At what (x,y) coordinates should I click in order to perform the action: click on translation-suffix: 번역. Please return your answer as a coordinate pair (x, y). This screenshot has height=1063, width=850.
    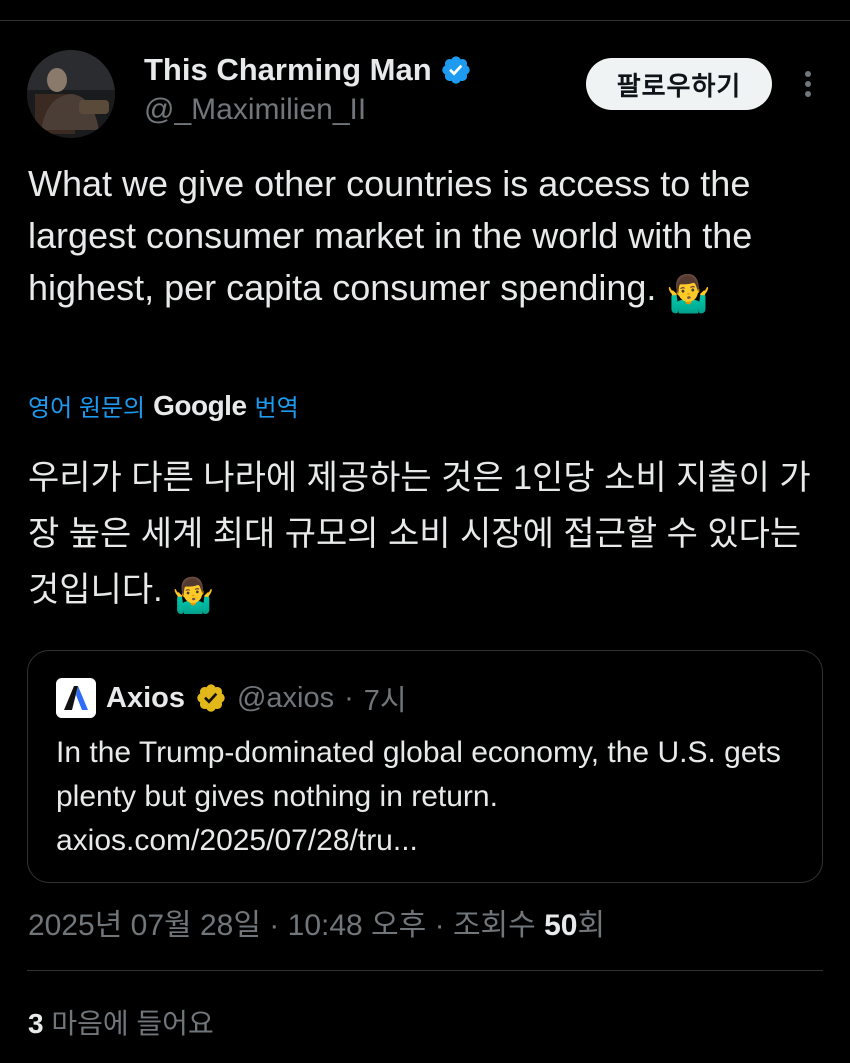
    Looking at the image, I should click on (276, 408).